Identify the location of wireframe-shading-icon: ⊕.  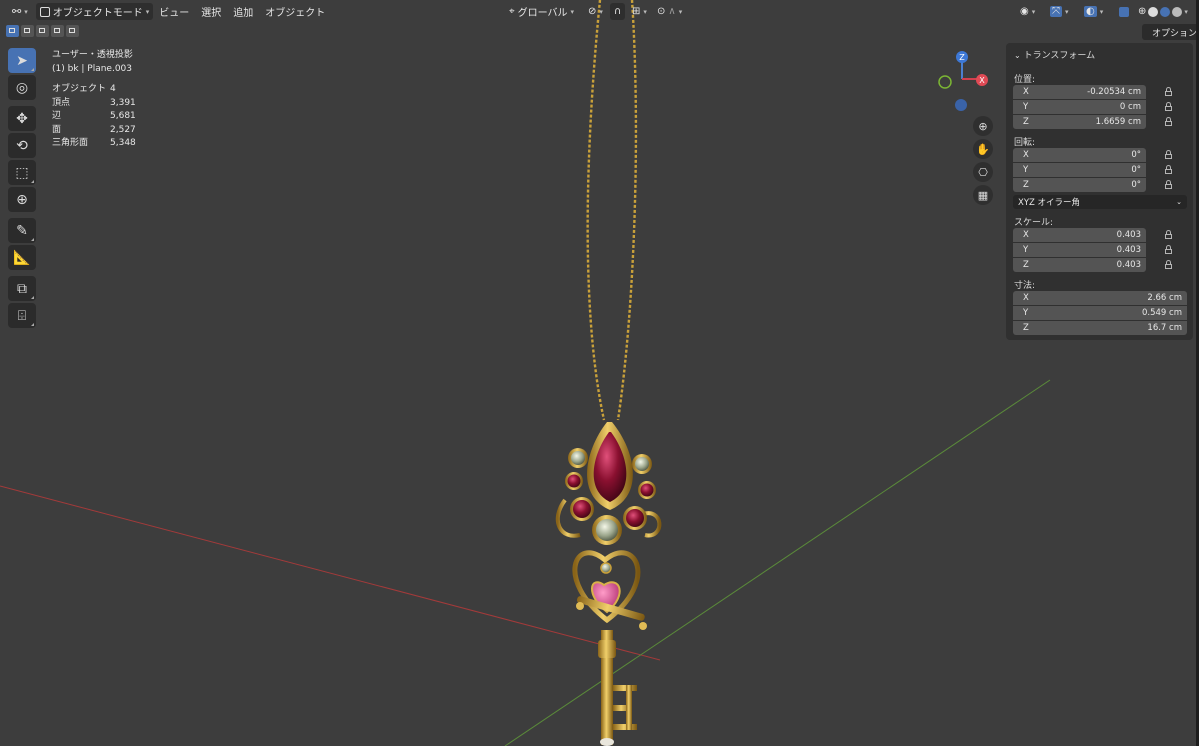
(1142, 11).